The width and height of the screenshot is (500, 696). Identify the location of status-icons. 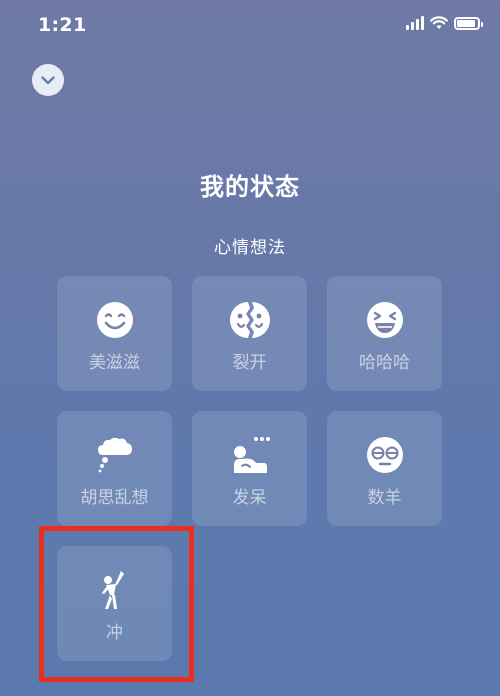
(444, 23).